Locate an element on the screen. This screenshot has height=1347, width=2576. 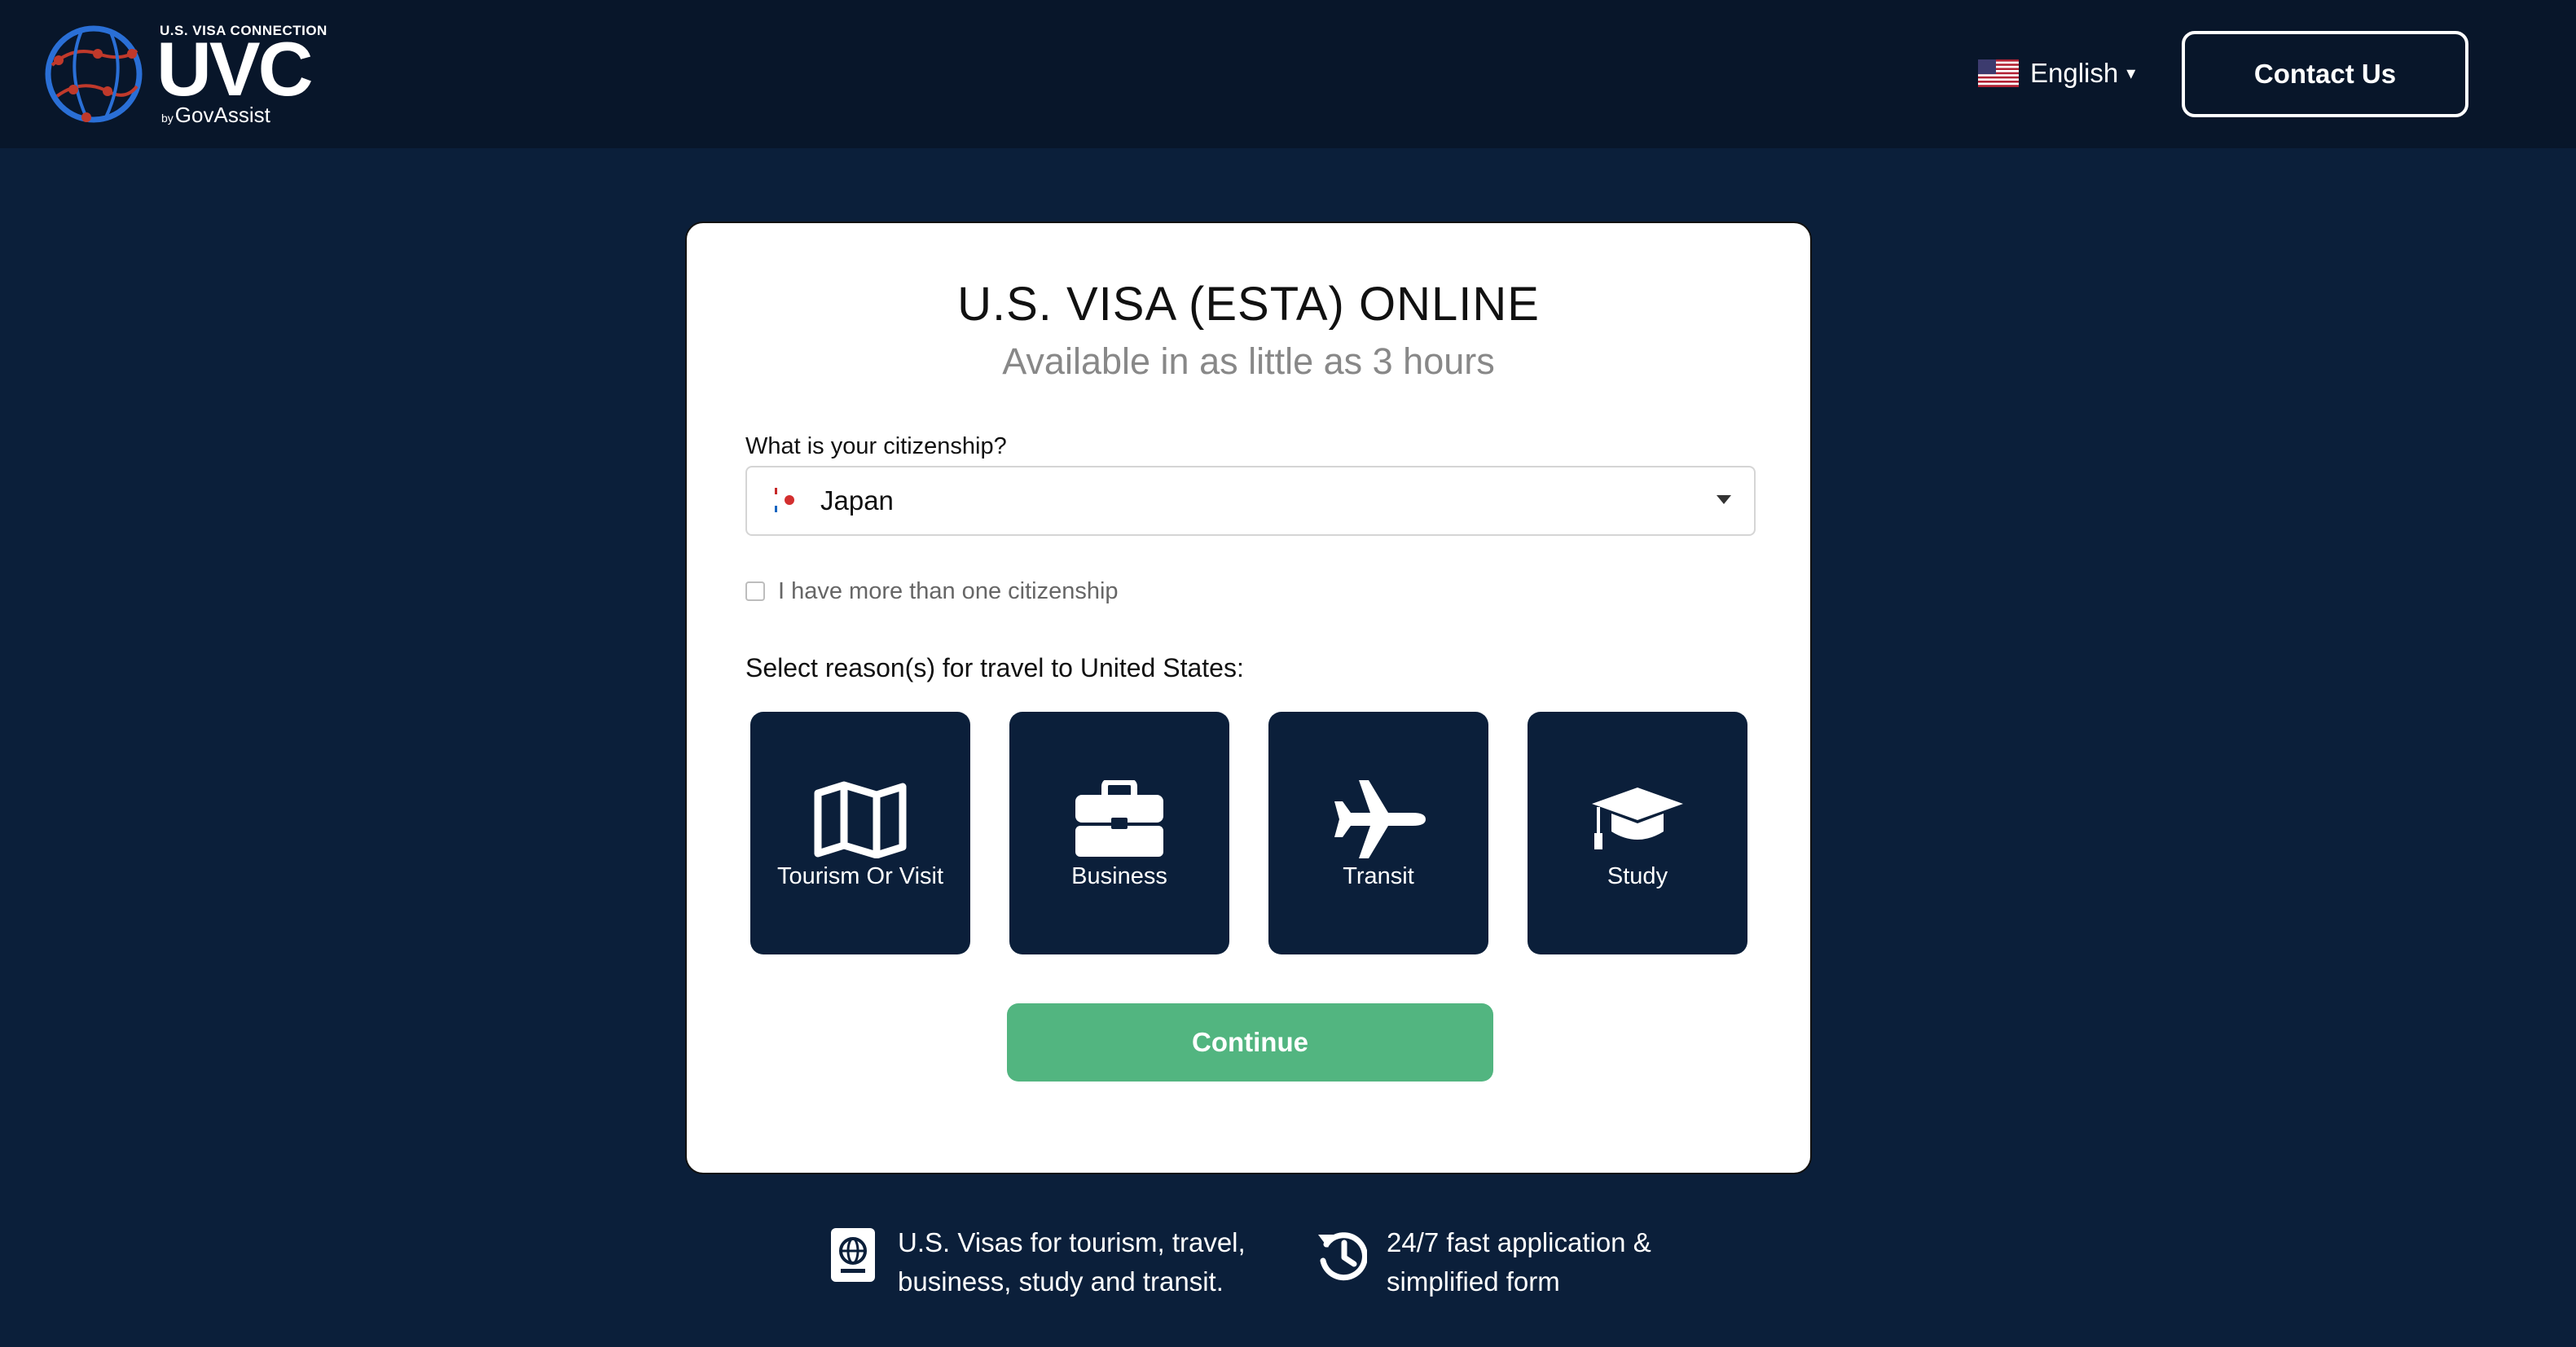
reason-tile-tourism: Tourism Or Visit is located at coordinates (860, 833).